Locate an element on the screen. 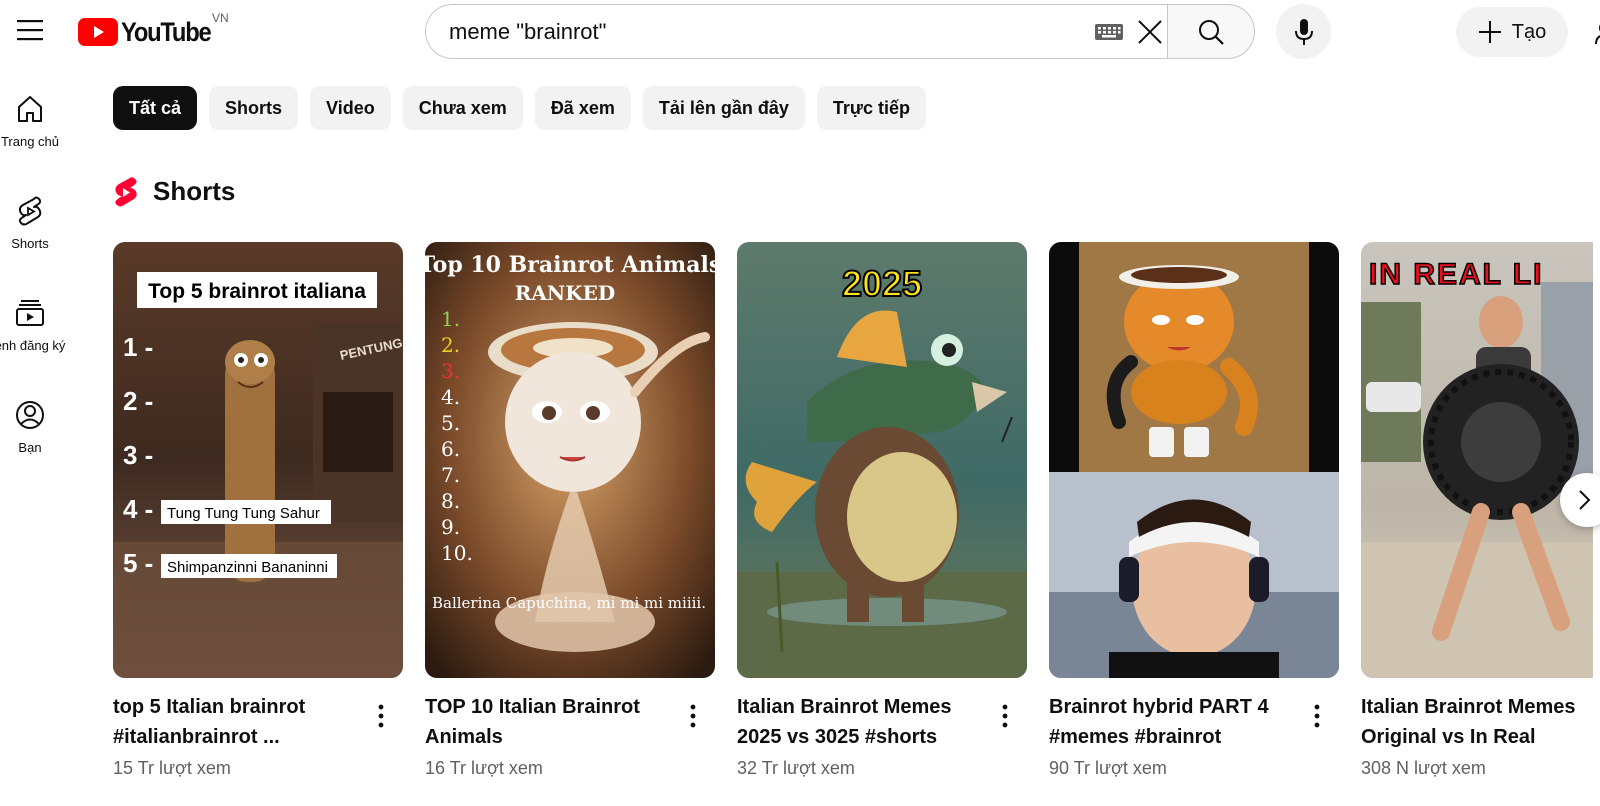 The width and height of the screenshot is (1600, 806). overlay-num: 1. is located at coordinates (450, 319).